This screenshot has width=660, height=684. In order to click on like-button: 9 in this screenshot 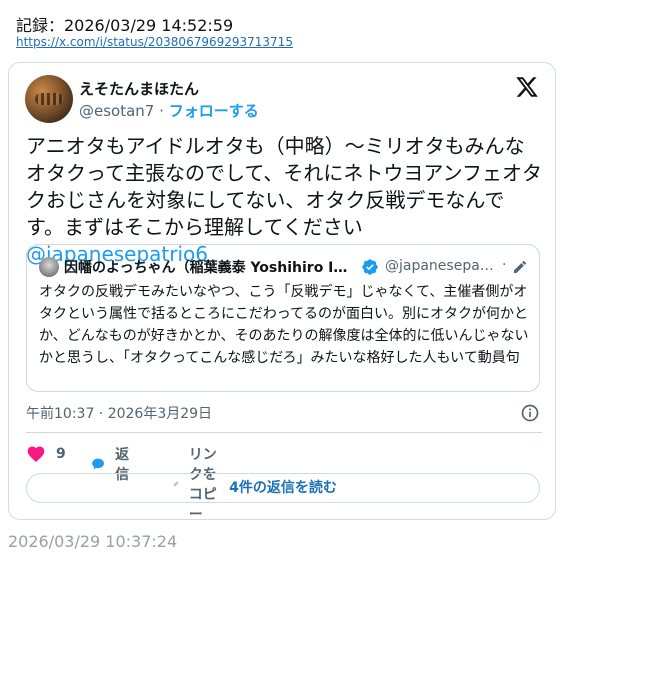, I will do `click(46, 454)`.